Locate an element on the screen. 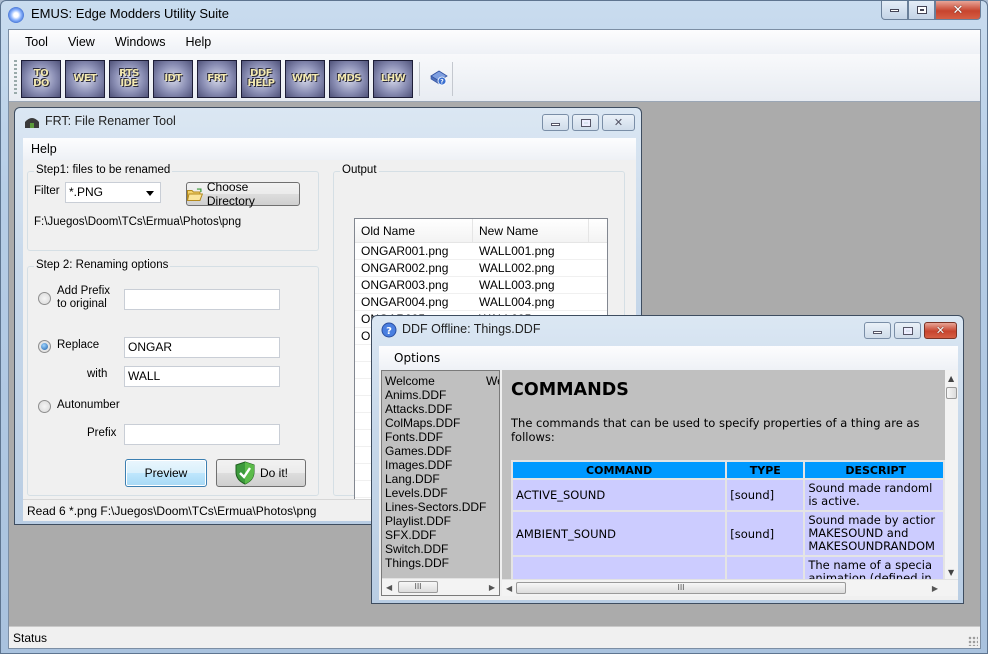  ddf-file-item: Images.DDF is located at coordinates (440, 465).